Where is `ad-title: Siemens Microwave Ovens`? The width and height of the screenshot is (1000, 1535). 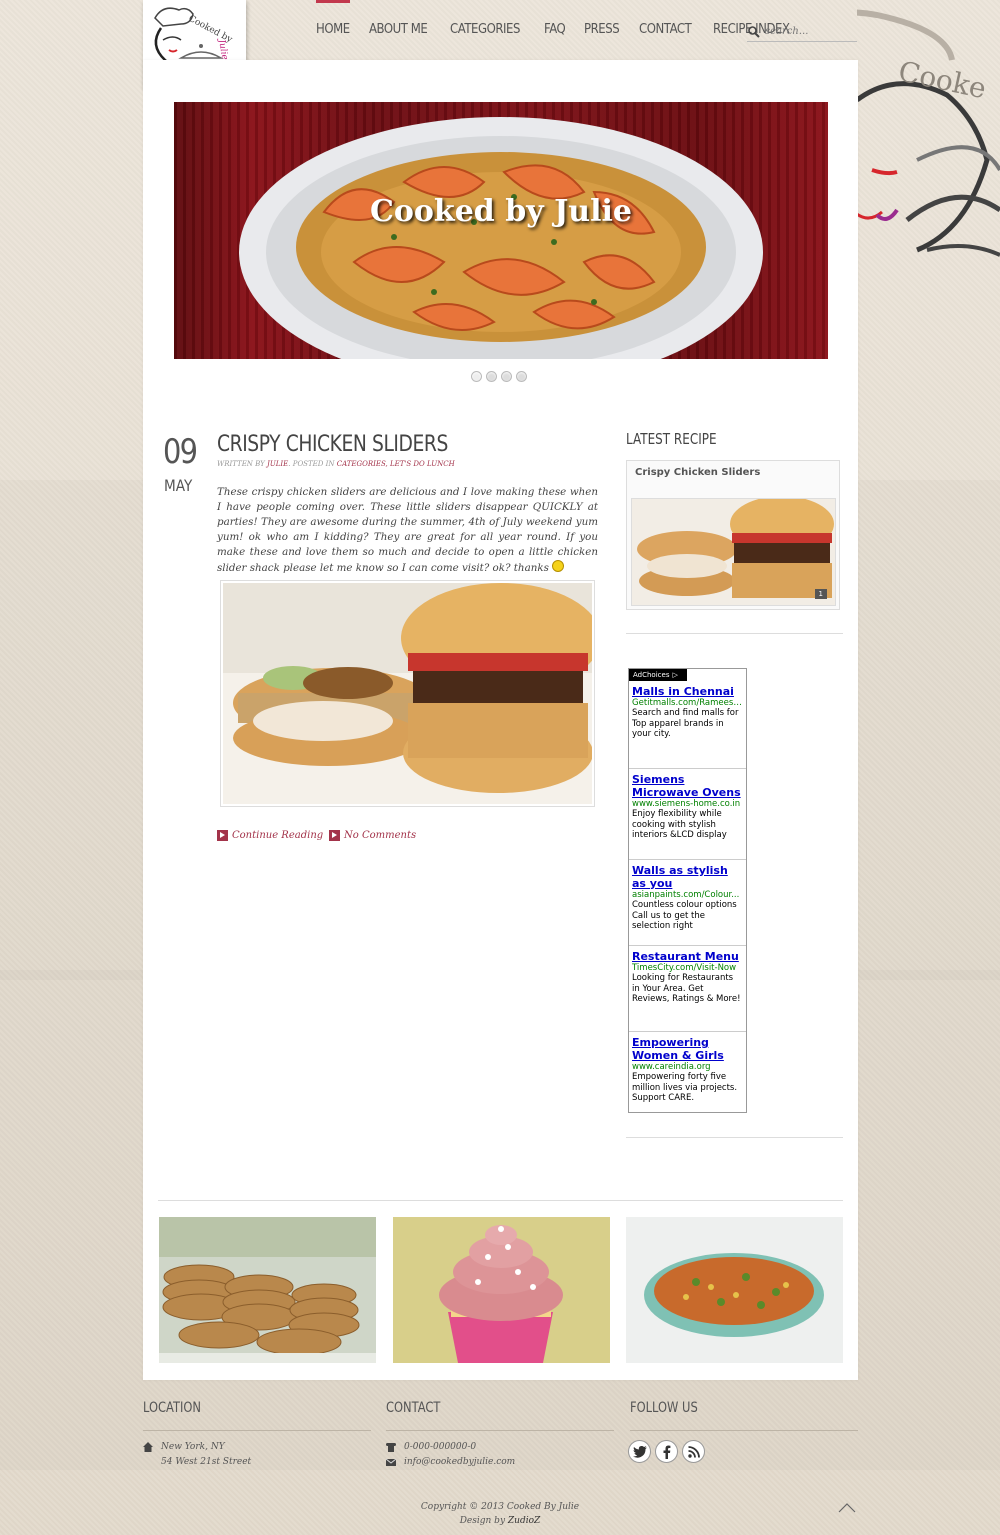
ad-title: Siemens Microwave Ovens is located at coordinates (687, 786).